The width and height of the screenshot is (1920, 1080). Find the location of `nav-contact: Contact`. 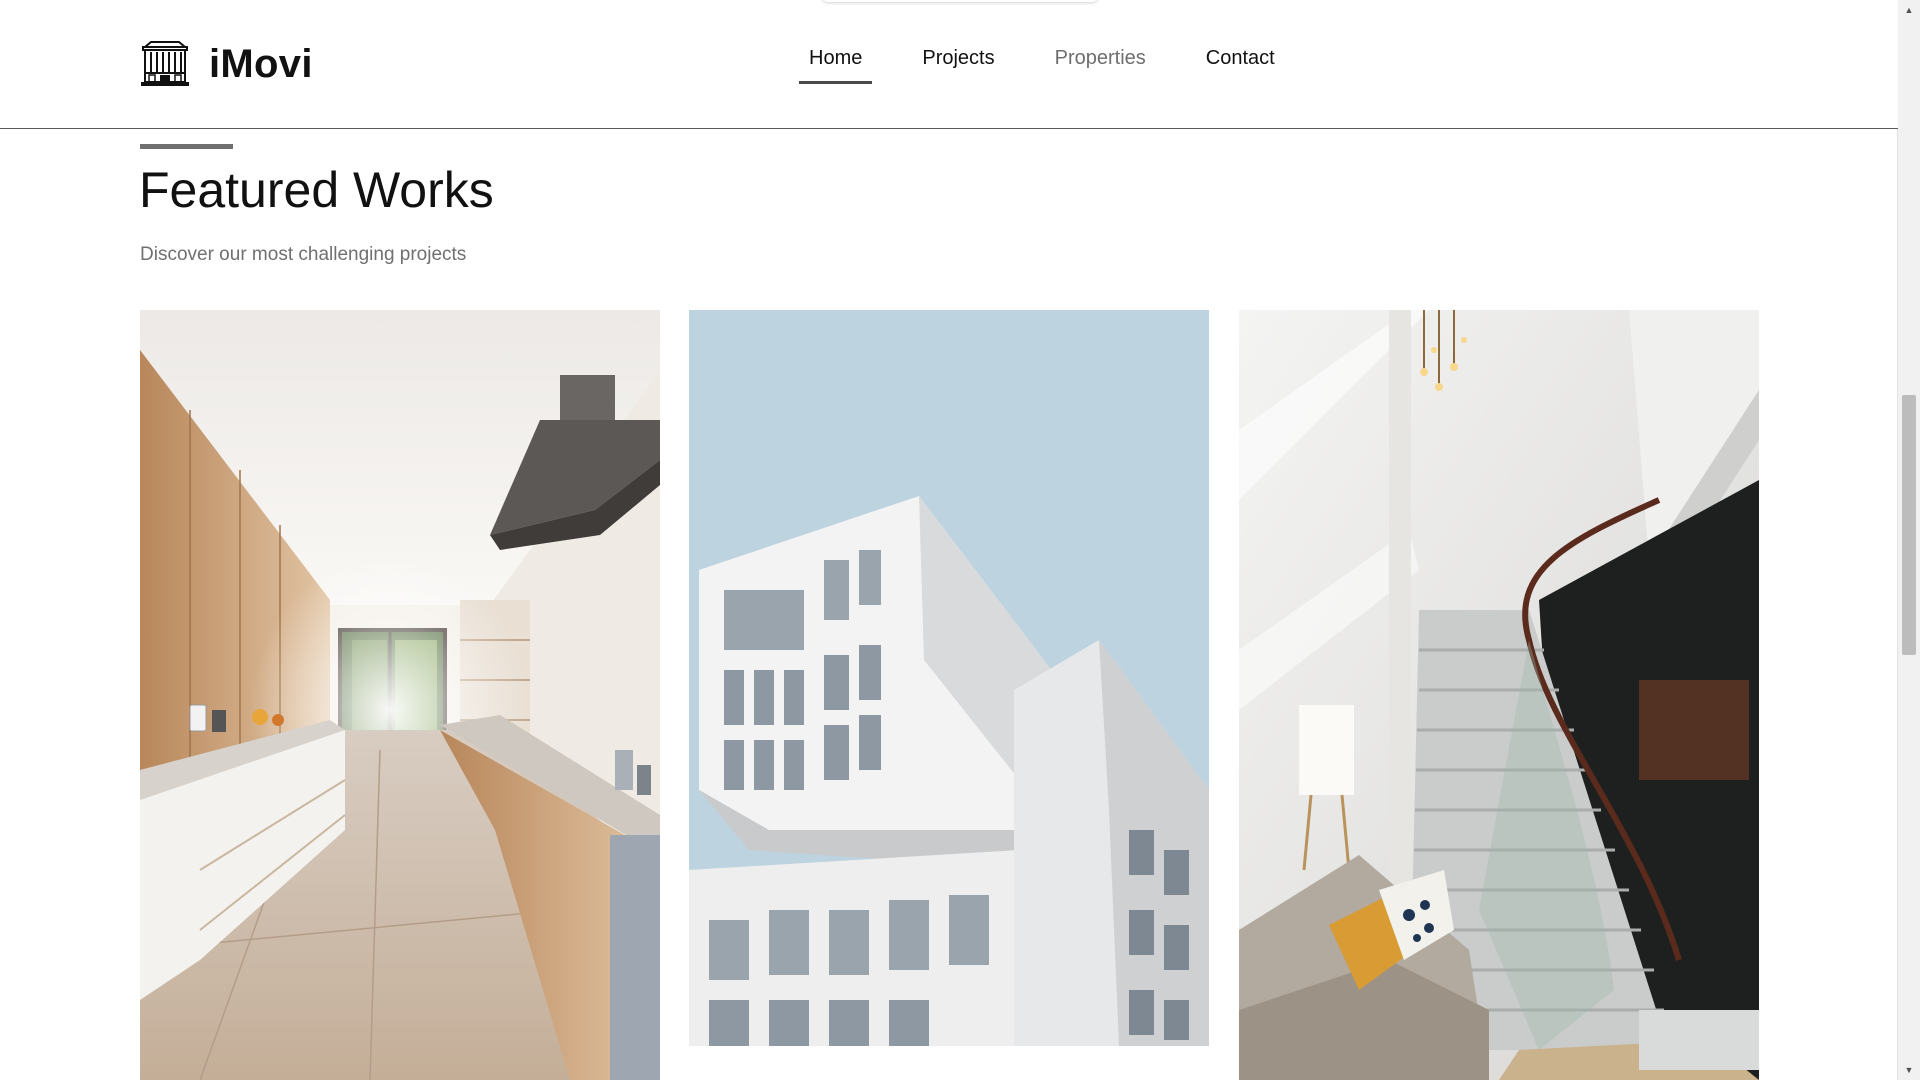

nav-contact: Contact is located at coordinates (1240, 64).